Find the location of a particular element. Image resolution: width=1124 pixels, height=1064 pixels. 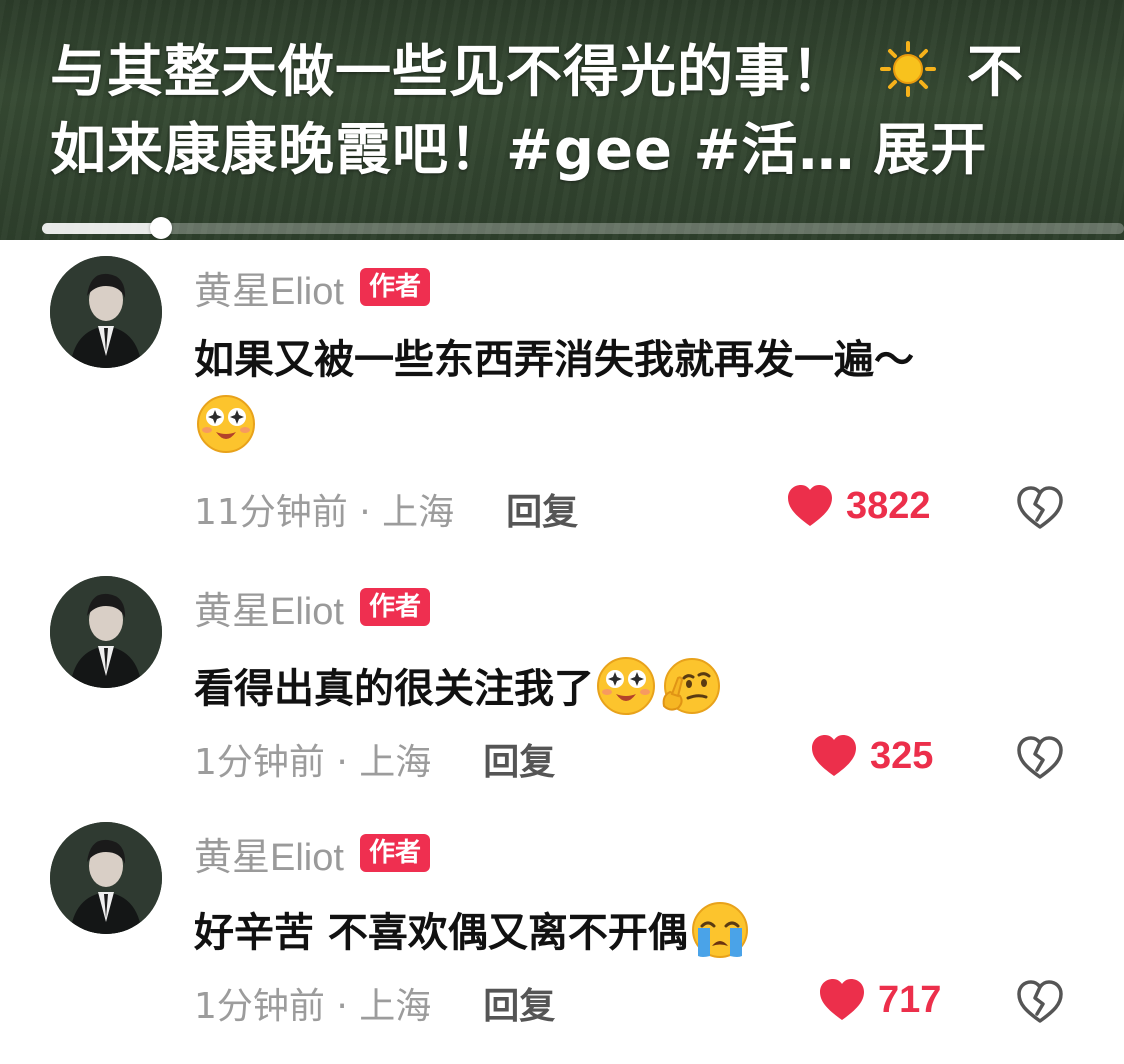

video-progress-fill is located at coordinates (102, 228).